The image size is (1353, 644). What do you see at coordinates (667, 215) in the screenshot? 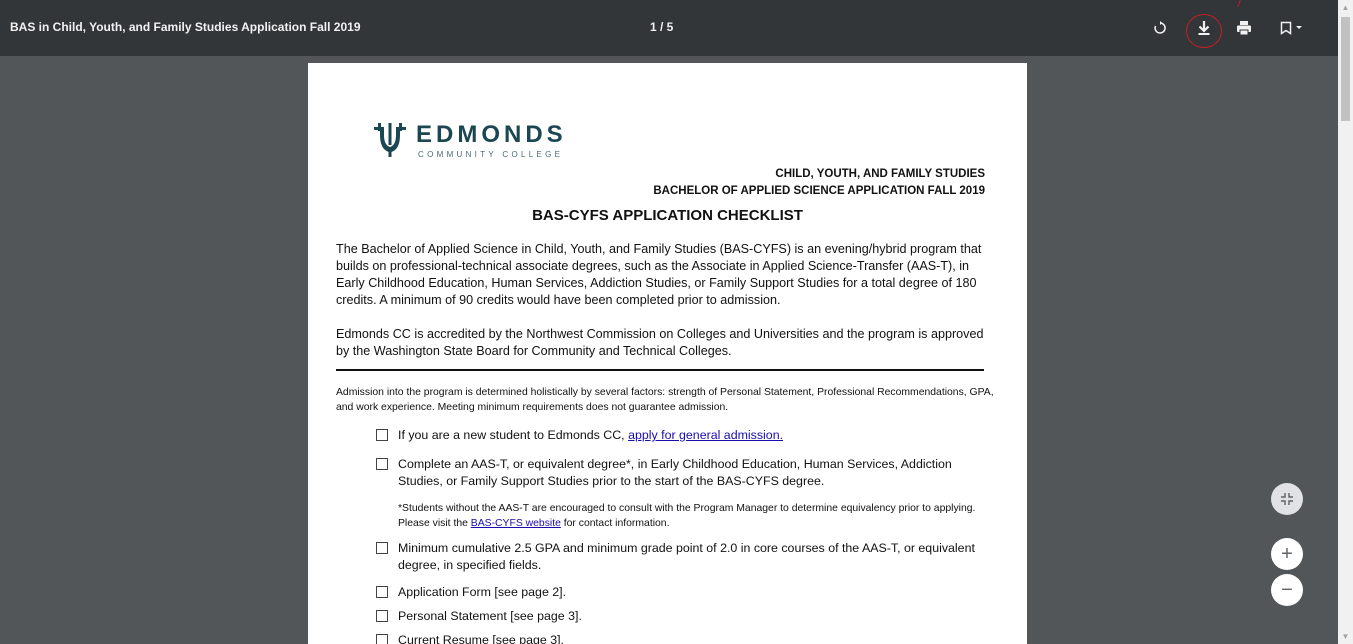
I see `checklist-title: BAS-CYFS APPLICATION CHECKLIST` at bounding box center [667, 215].